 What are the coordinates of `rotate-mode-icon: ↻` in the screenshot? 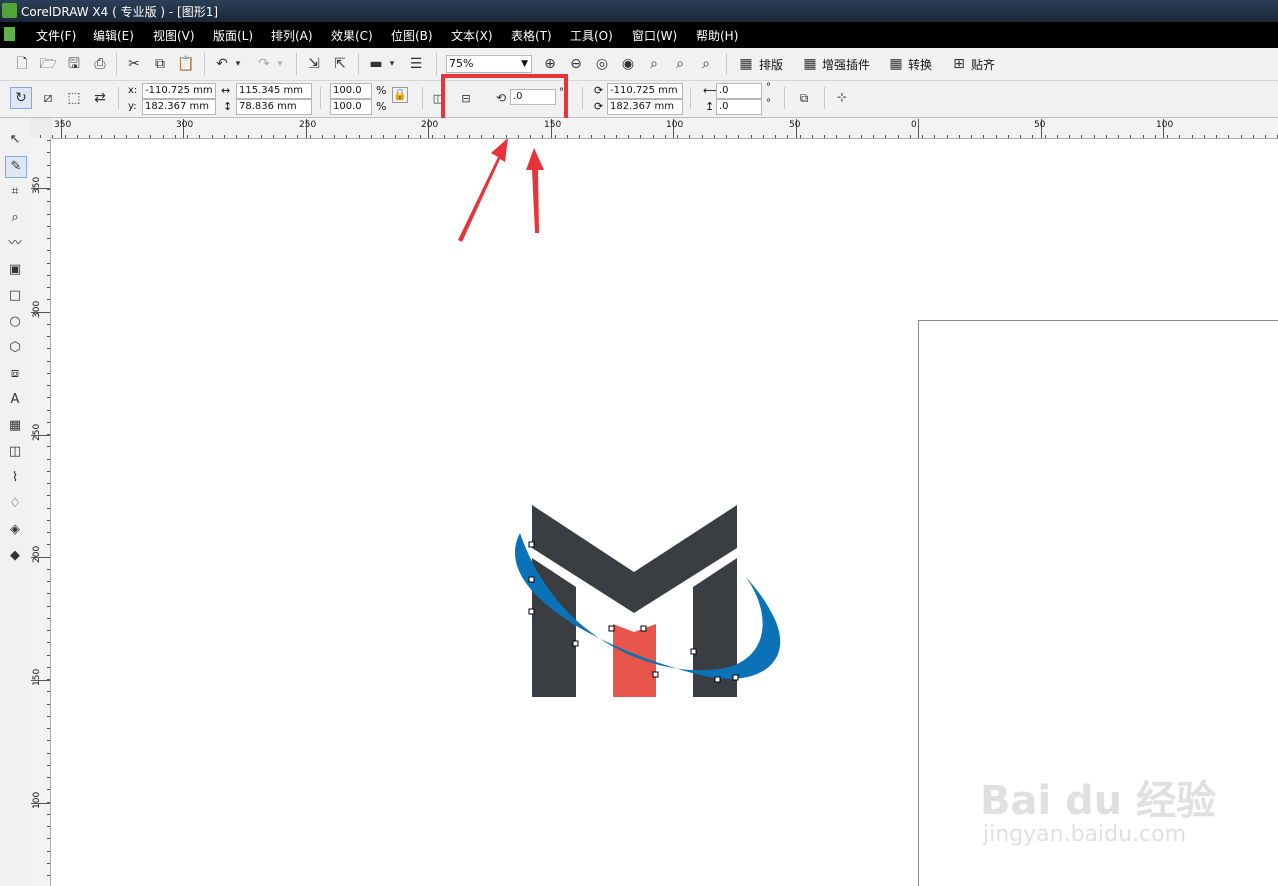 It's located at (21, 98).